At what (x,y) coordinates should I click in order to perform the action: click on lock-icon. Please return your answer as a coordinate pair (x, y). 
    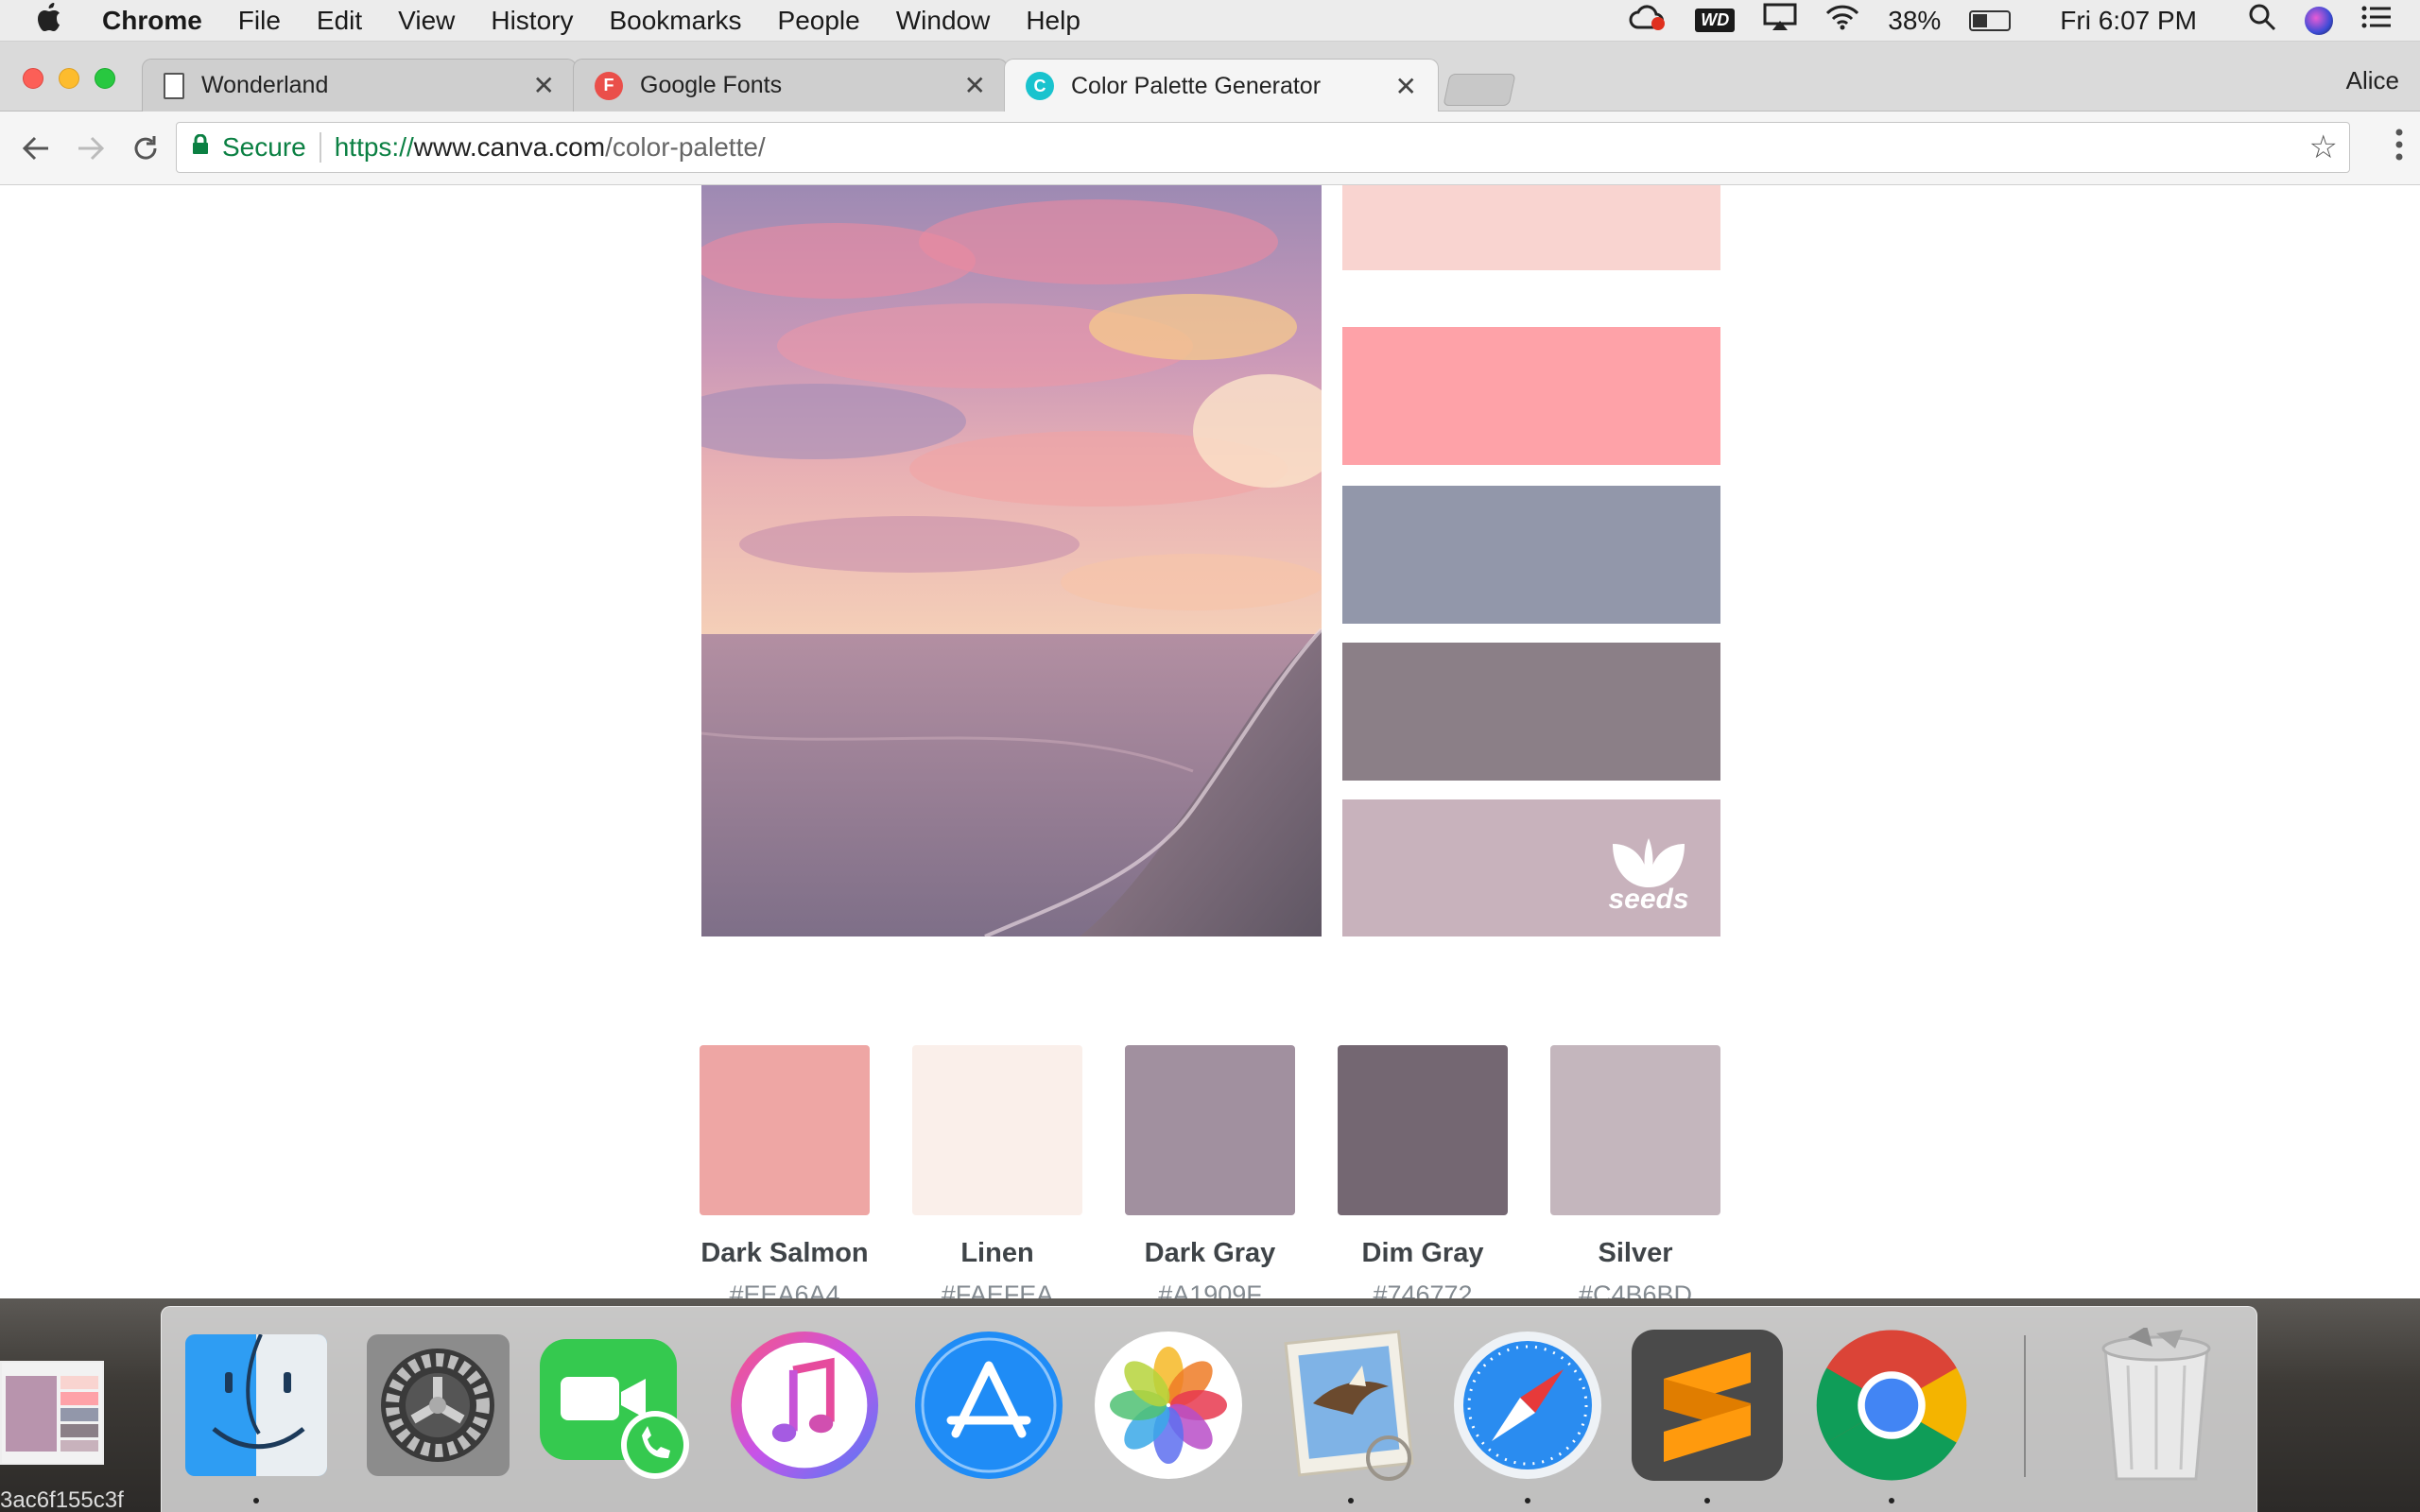
    Looking at the image, I should click on (201, 147).